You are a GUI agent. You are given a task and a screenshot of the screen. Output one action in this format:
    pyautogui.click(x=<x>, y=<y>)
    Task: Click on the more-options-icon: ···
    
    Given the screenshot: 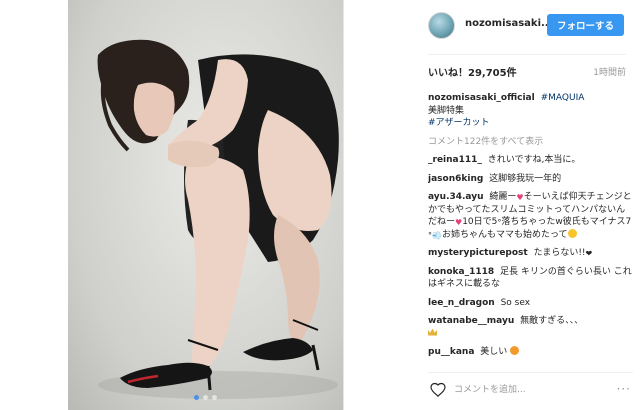 What is the action you would take?
    pyautogui.click(x=624, y=389)
    